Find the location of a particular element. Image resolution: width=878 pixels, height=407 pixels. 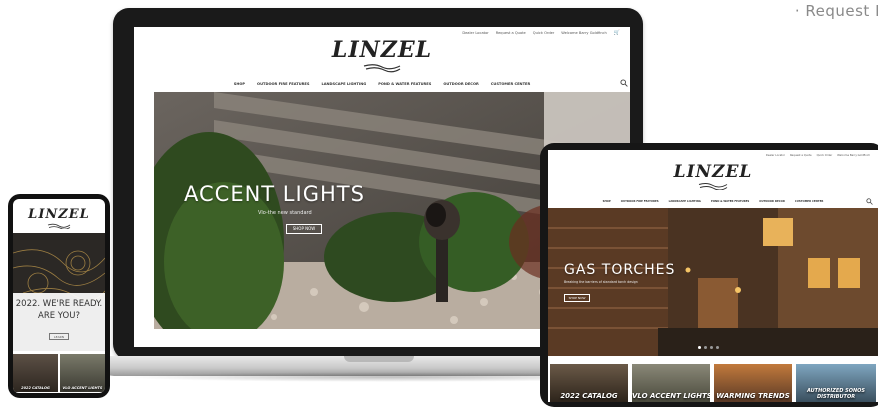

phone-logo: LINZEL is located at coordinates (59, 214).